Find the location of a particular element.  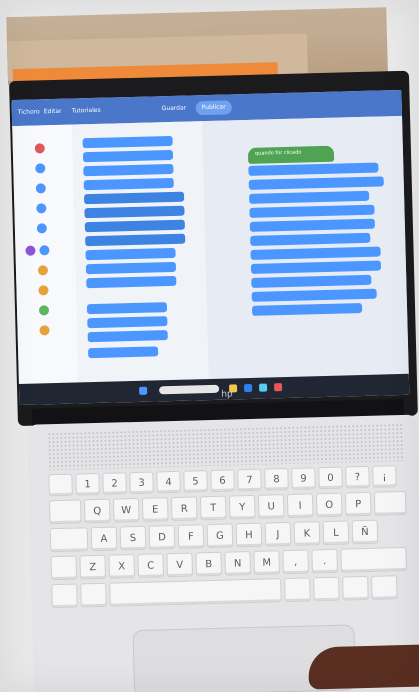

key: E is located at coordinates (155, 509).